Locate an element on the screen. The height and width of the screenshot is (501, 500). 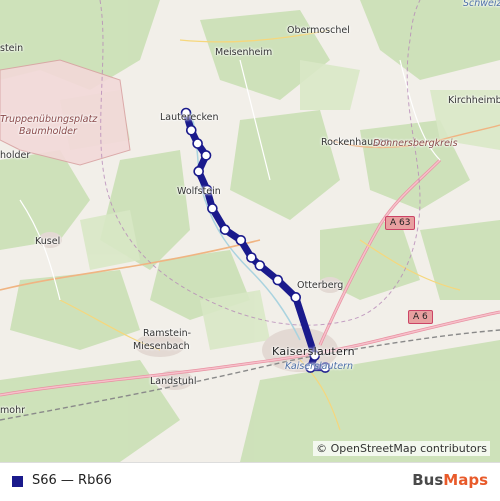
place-label-landstuhl: Landstuhl is located at coordinates (173, 381).